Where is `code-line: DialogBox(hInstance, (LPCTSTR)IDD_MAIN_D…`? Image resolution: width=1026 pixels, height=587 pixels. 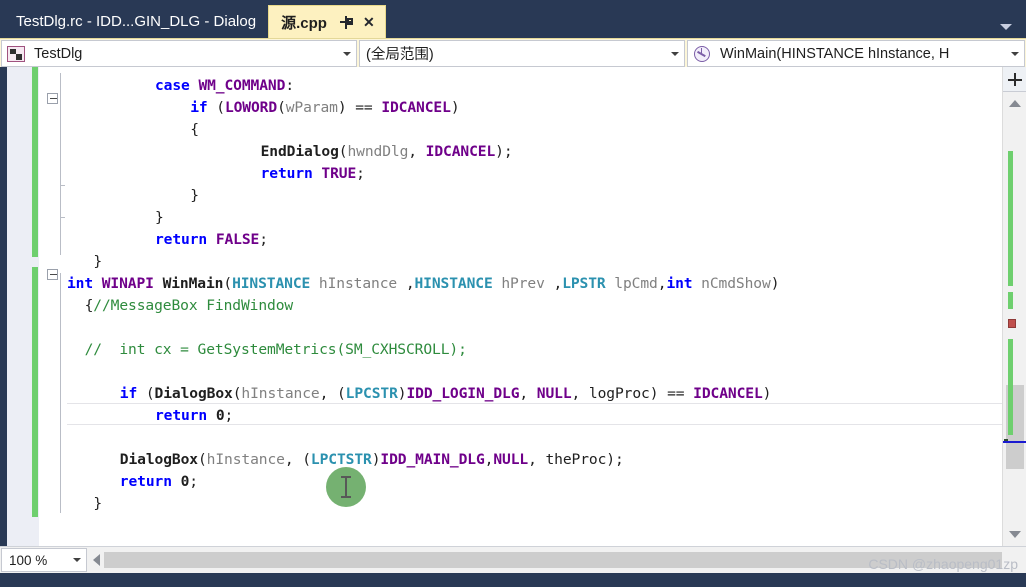 code-line: DialogBox(hInstance, (LPCTSTR)IDD_MAIN_D… is located at coordinates (372, 460).